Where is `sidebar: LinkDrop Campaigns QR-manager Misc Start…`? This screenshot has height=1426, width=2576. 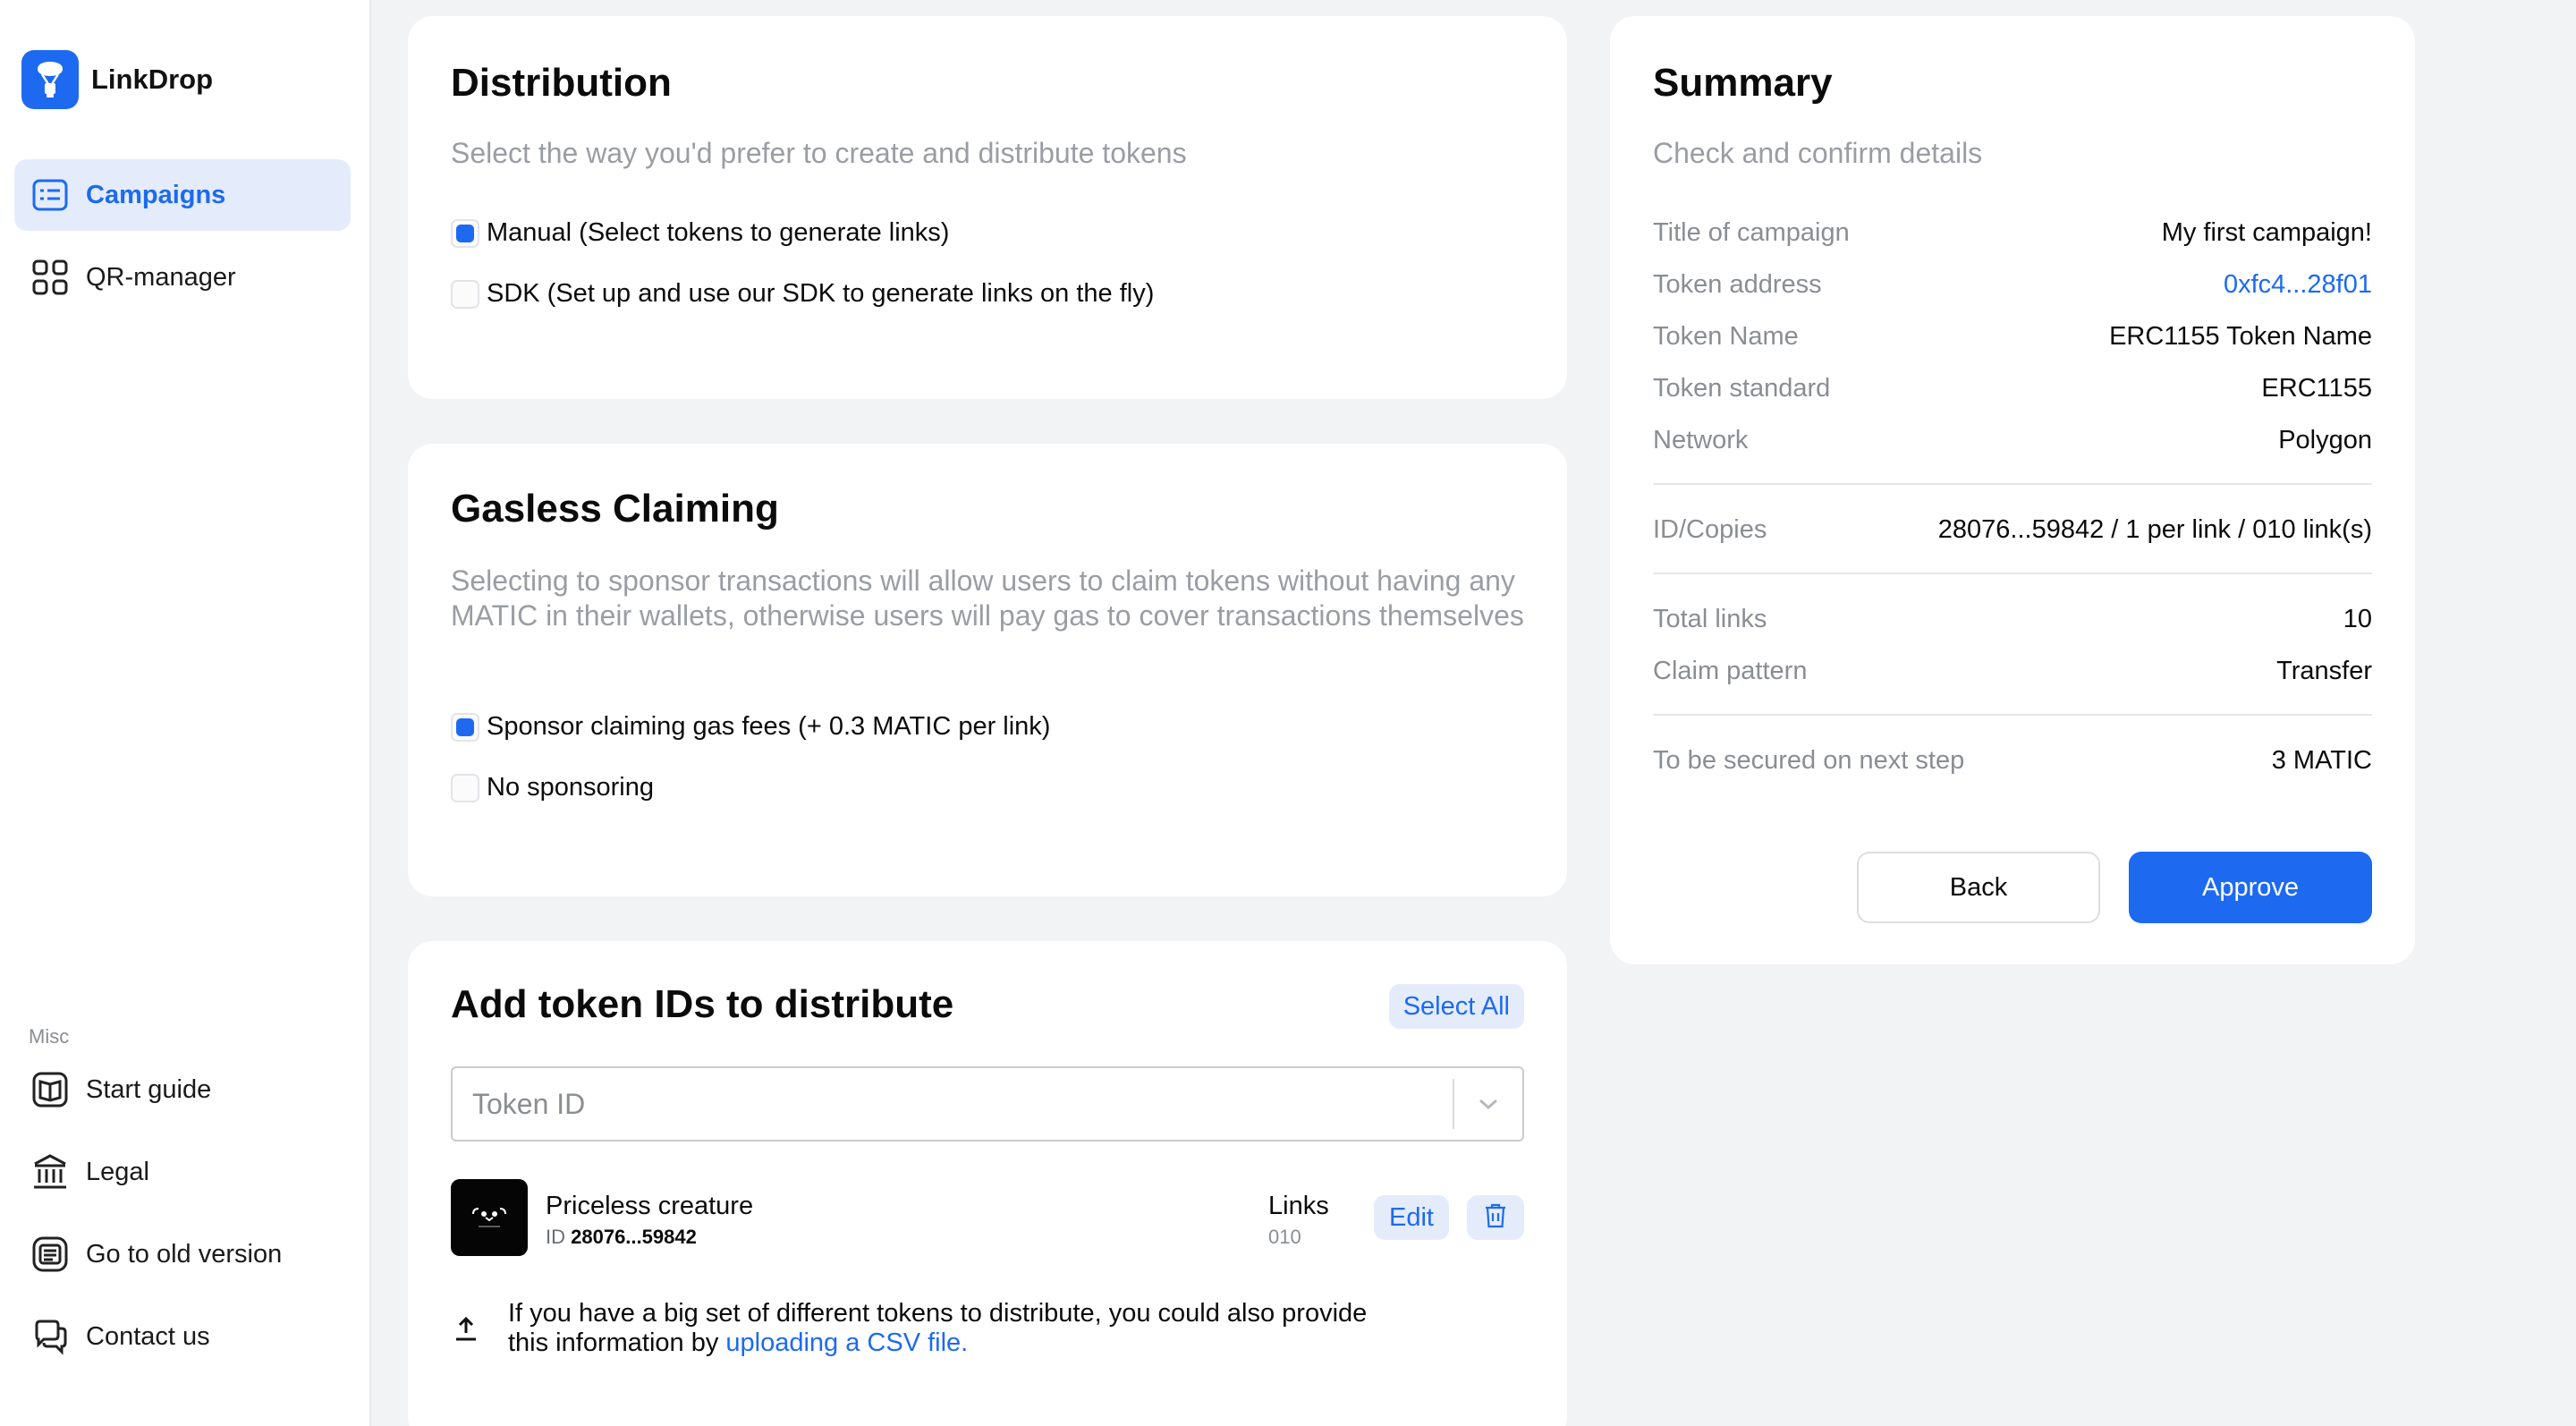 sidebar: LinkDrop Campaigns QR-manager Misc Start… is located at coordinates (185, 713).